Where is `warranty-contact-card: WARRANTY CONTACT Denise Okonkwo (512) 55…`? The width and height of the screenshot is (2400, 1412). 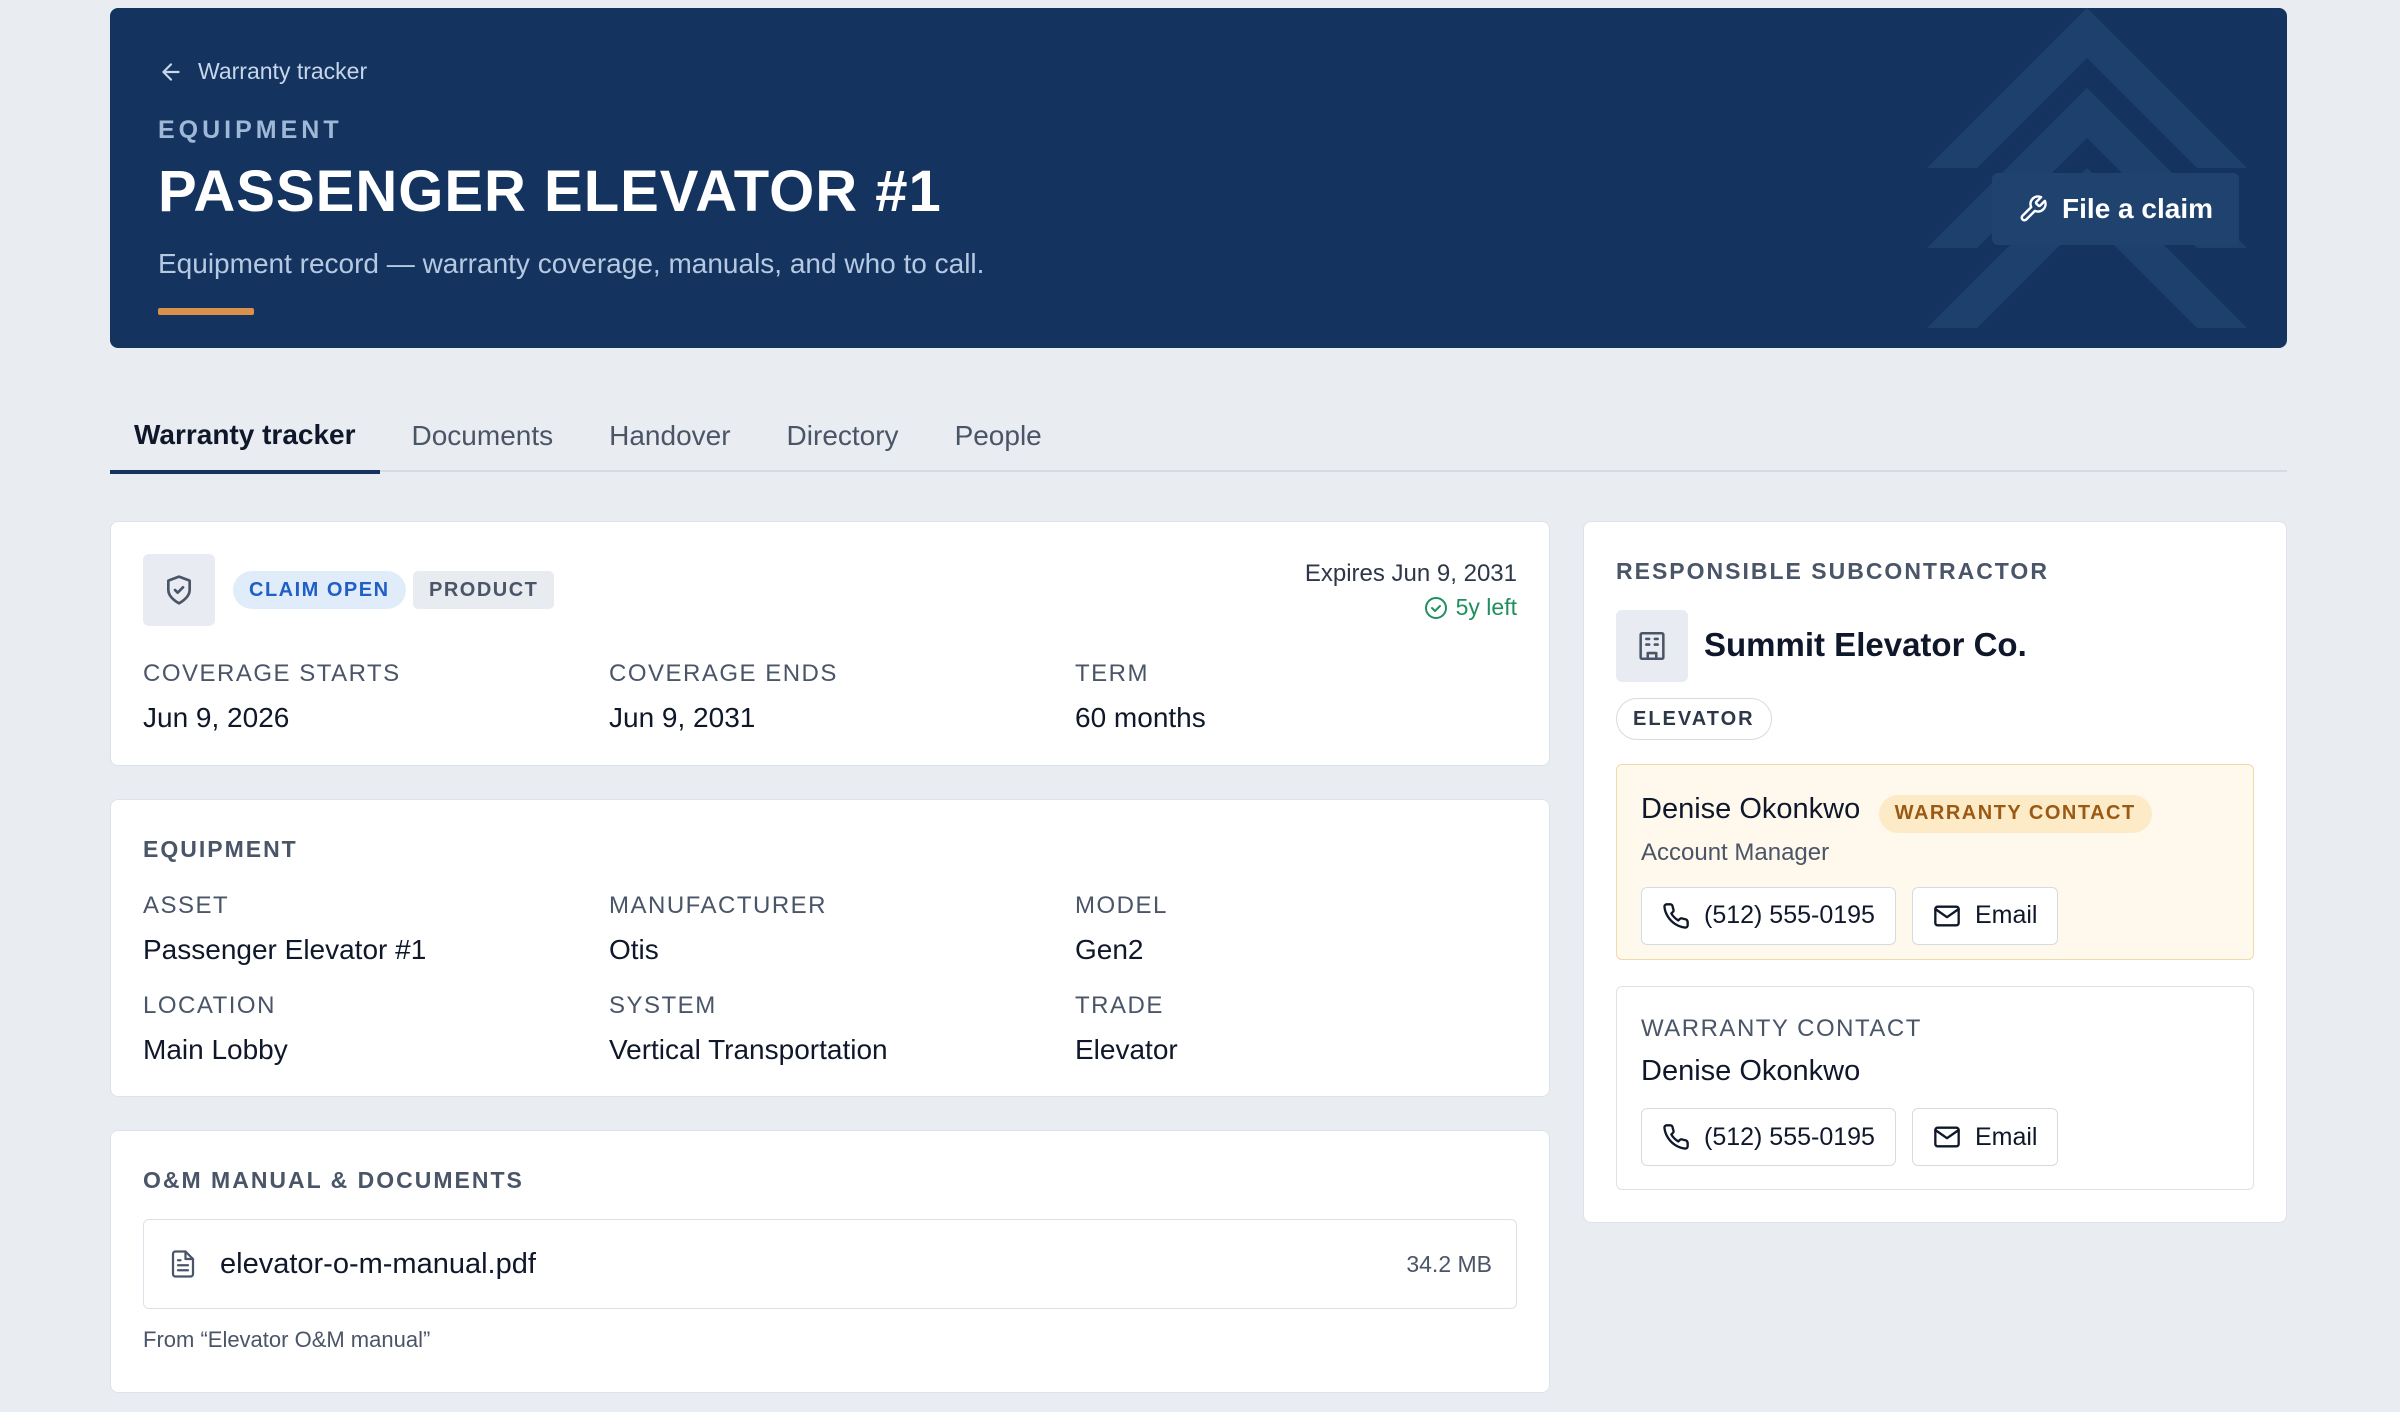
warranty-contact-card: WARRANTY CONTACT Denise Okonkwo (512) 55… is located at coordinates (1935, 1088).